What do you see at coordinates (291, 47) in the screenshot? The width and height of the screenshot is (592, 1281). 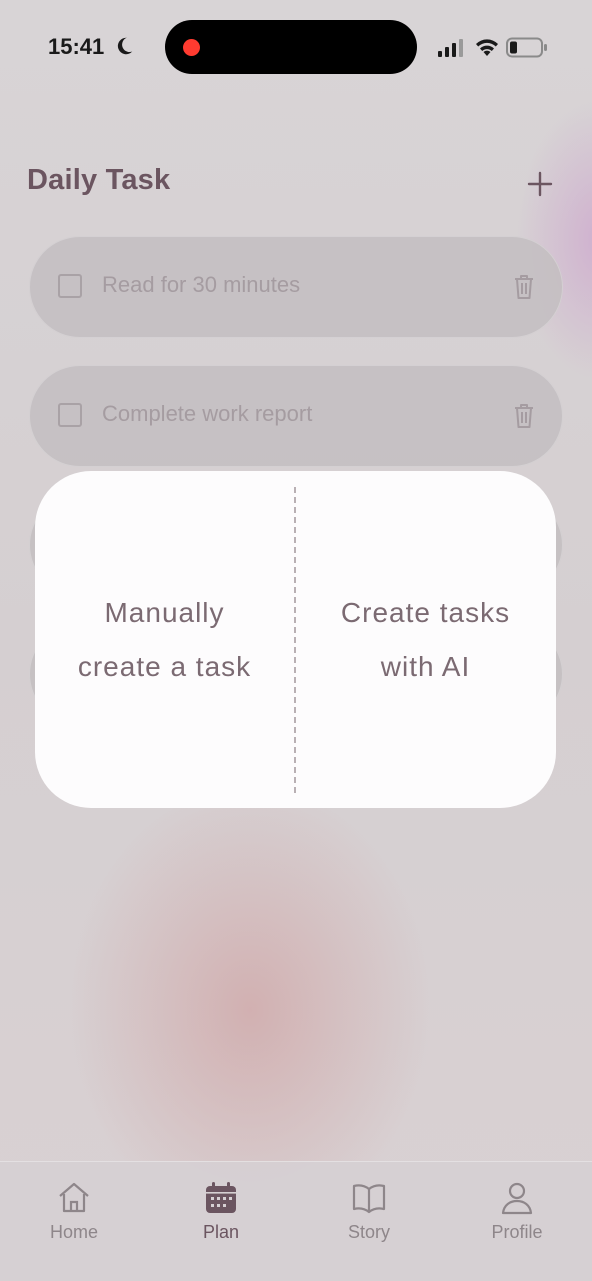 I see `dynamic-island` at bounding box center [291, 47].